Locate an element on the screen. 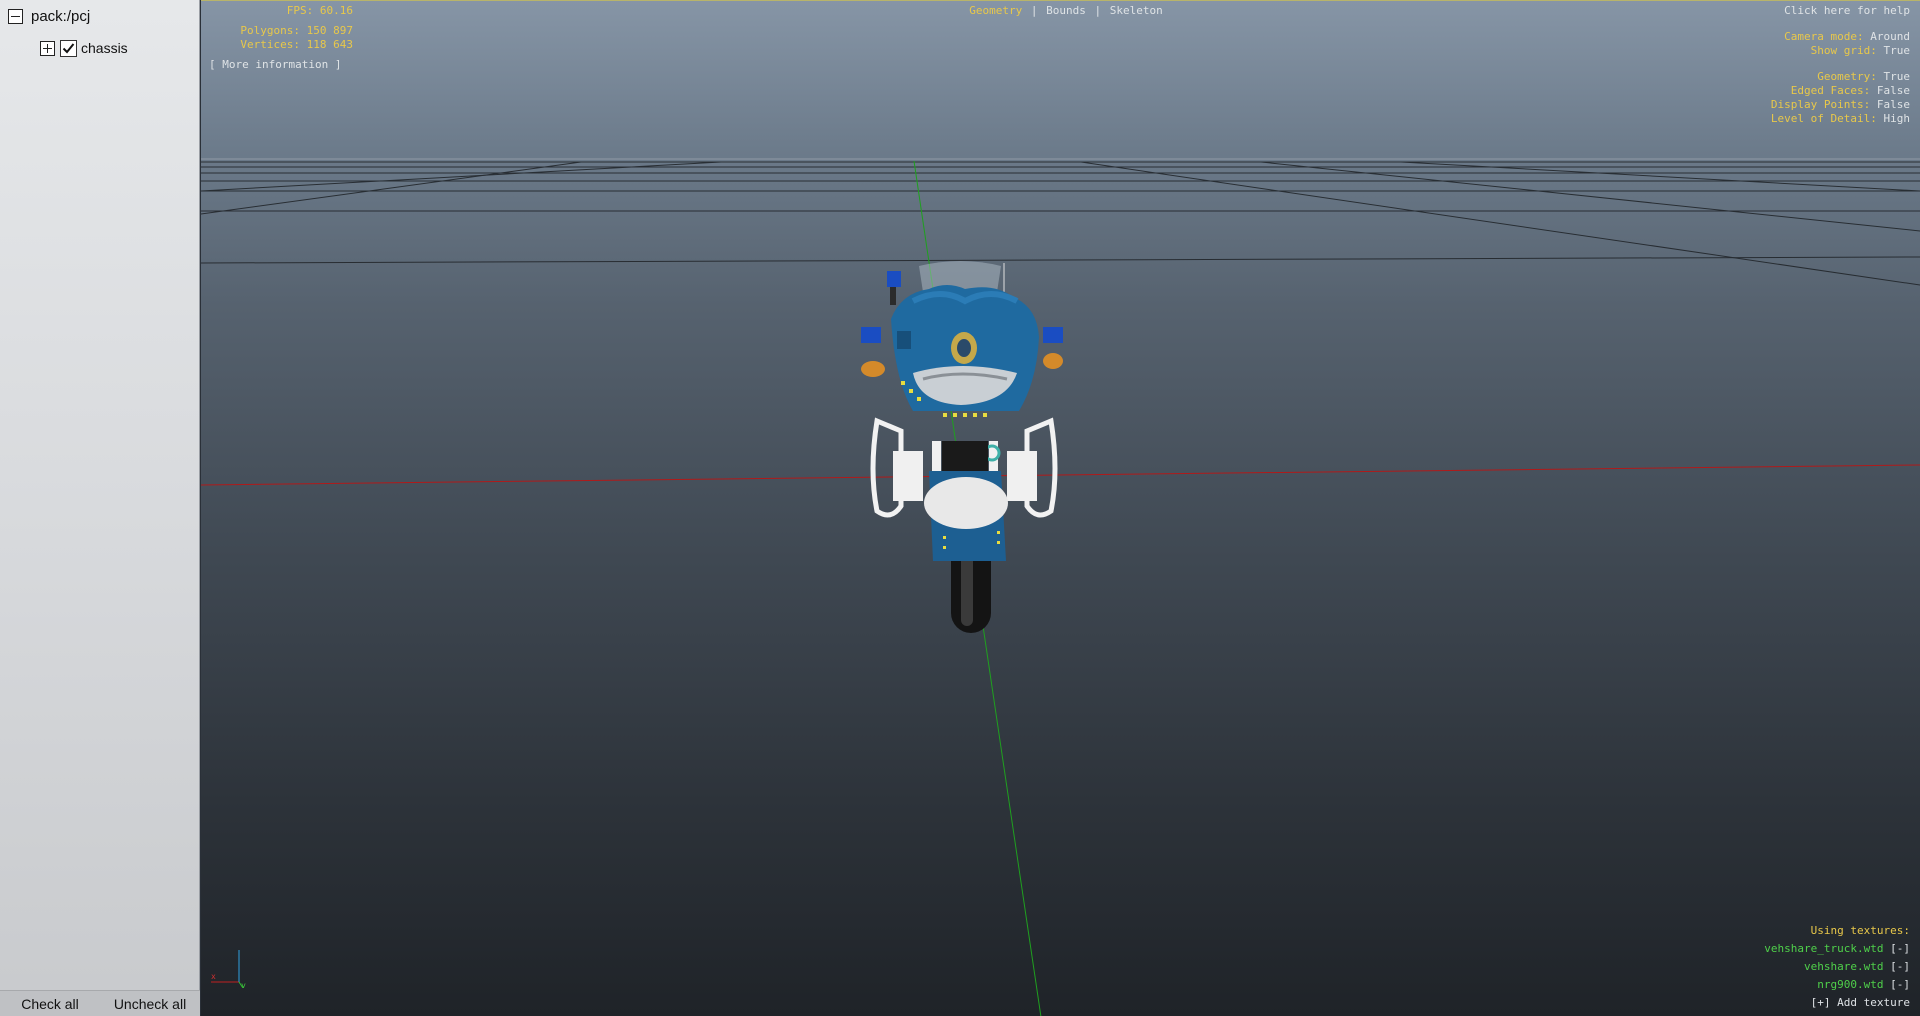 The width and height of the screenshot is (1920, 1016). level-of-detail-setting: Level of Detail: High is located at coordinates (1840, 119).